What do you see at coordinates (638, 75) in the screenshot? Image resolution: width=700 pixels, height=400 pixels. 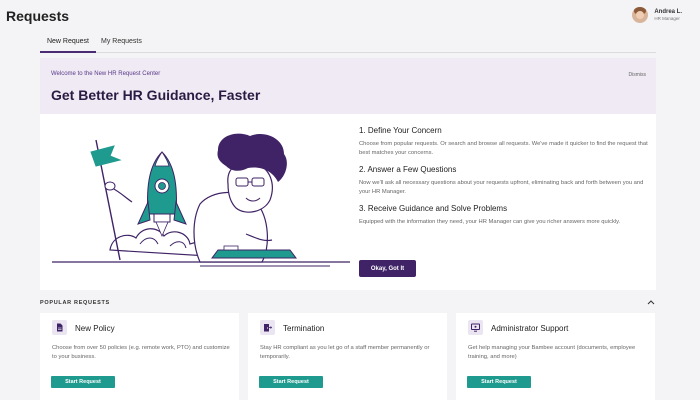 I see `dismiss-link: Dismiss` at bounding box center [638, 75].